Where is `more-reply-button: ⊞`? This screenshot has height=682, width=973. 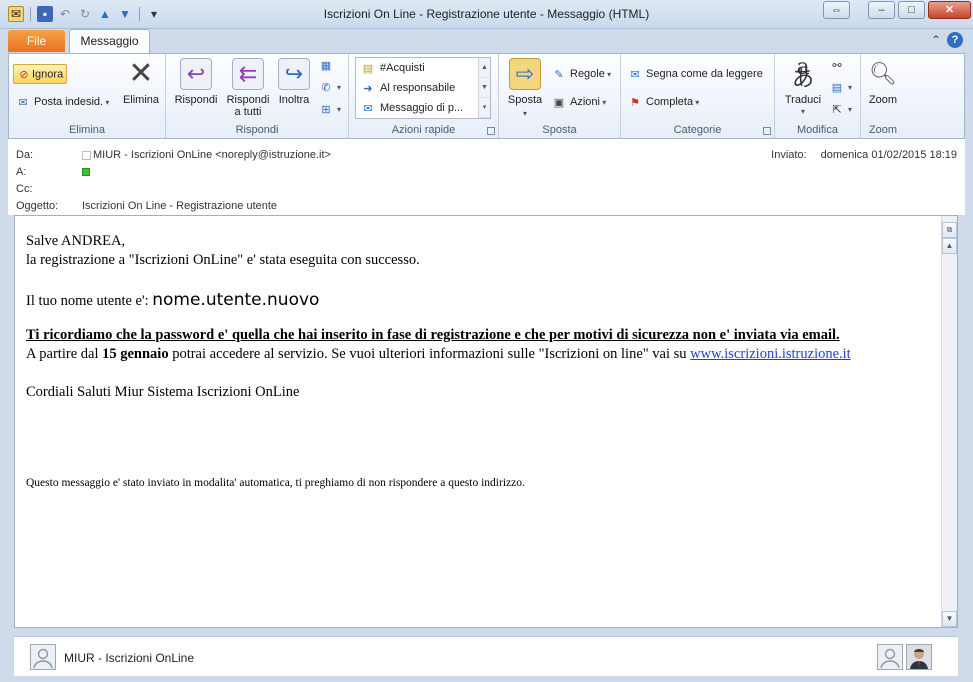 more-reply-button: ⊞ is located at coordinates (329, 109).